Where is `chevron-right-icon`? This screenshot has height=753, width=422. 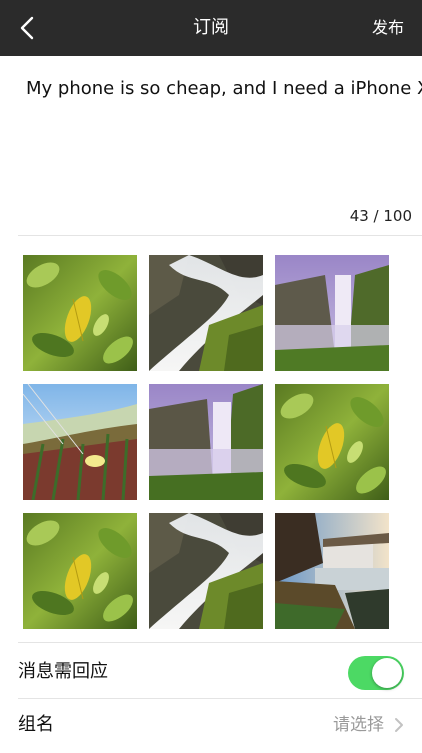
chevron-right-icon is located at coordinates (399, 725).